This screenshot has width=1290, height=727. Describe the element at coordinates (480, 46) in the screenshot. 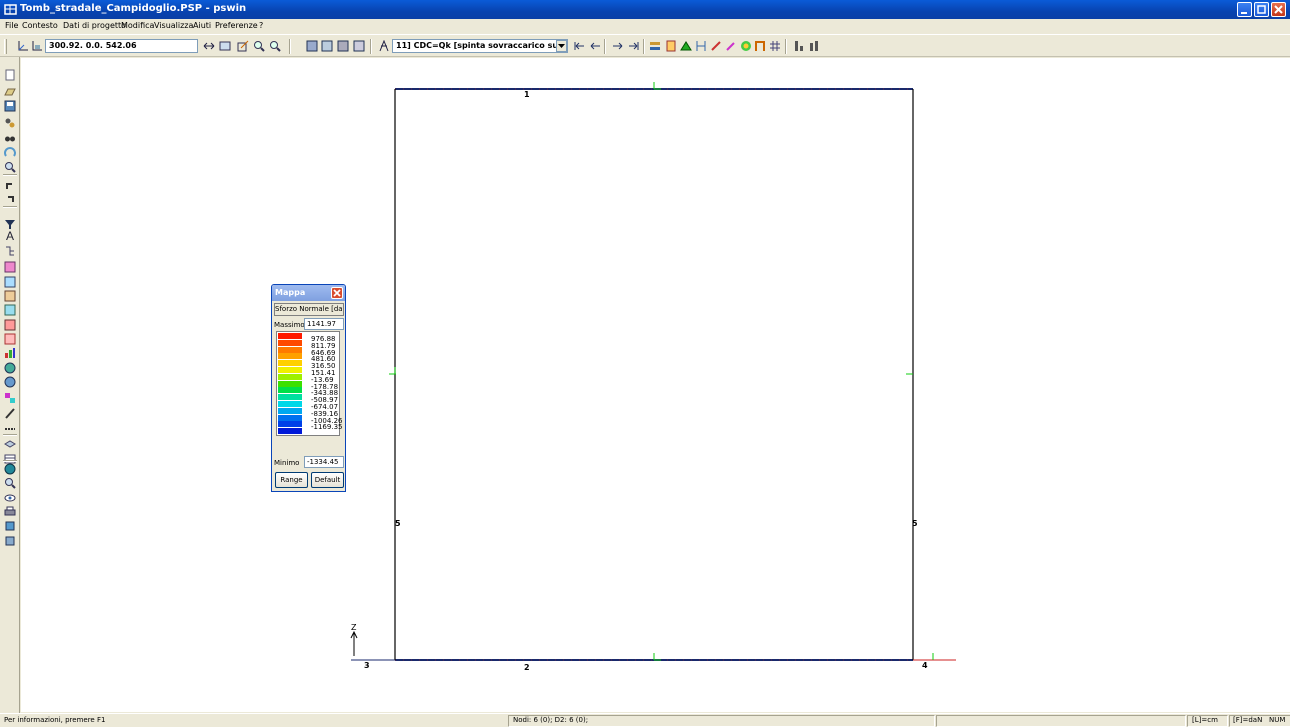

I see `load-case-select: 11] CDC=Qk [spinta sovraccarico su pi` at that location.